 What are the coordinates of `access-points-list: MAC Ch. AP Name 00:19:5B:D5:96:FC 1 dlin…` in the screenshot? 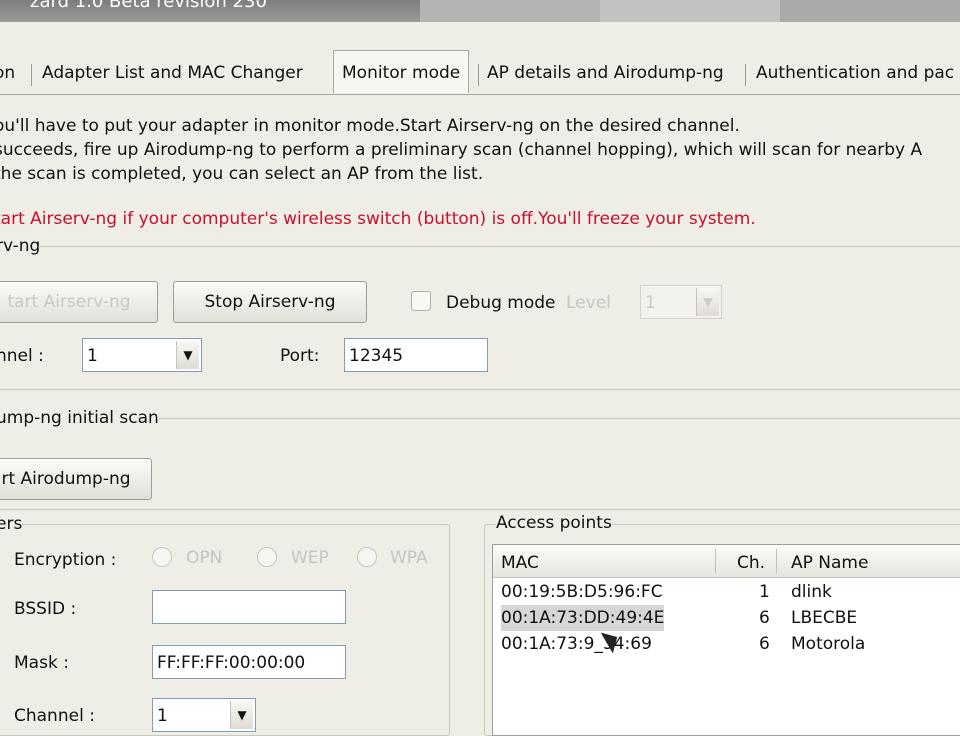 It's located at (726, 640).